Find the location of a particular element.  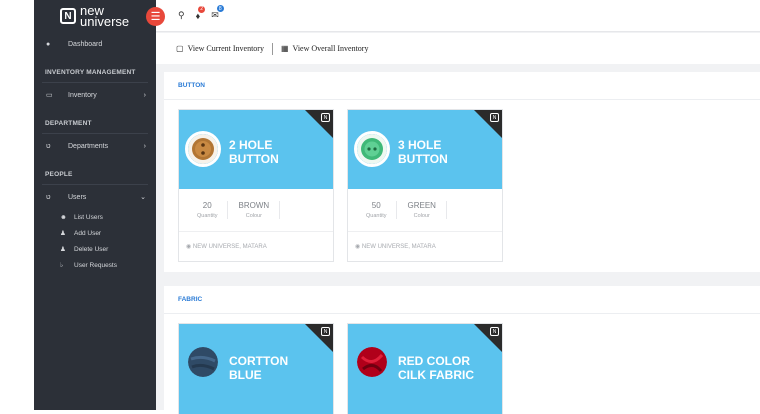

sidebar-subitem-delete-user: ♟ Delete User is located at coordinates (95, 249).